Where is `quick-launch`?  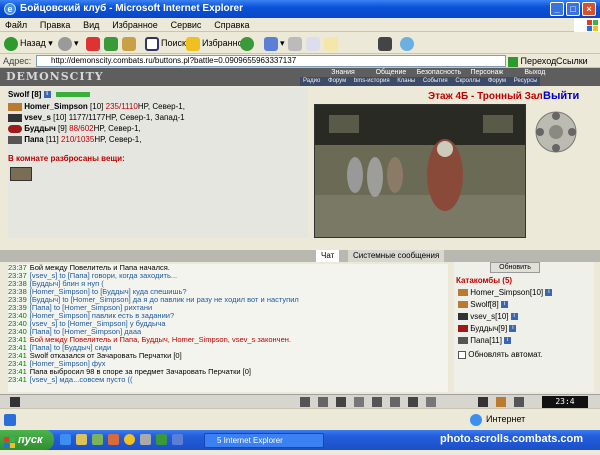
quick-launch is located at coordinates (130, 440).